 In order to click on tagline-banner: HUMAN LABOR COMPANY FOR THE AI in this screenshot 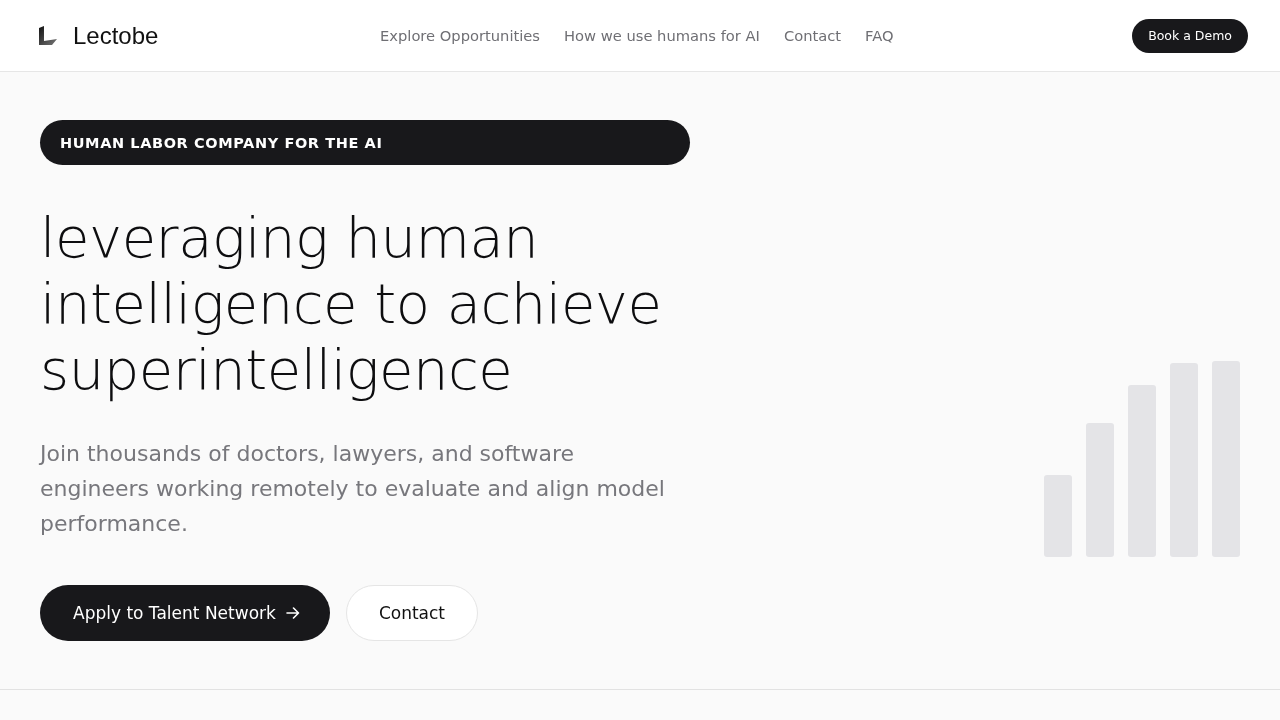, I will do `click(365, 142)`.